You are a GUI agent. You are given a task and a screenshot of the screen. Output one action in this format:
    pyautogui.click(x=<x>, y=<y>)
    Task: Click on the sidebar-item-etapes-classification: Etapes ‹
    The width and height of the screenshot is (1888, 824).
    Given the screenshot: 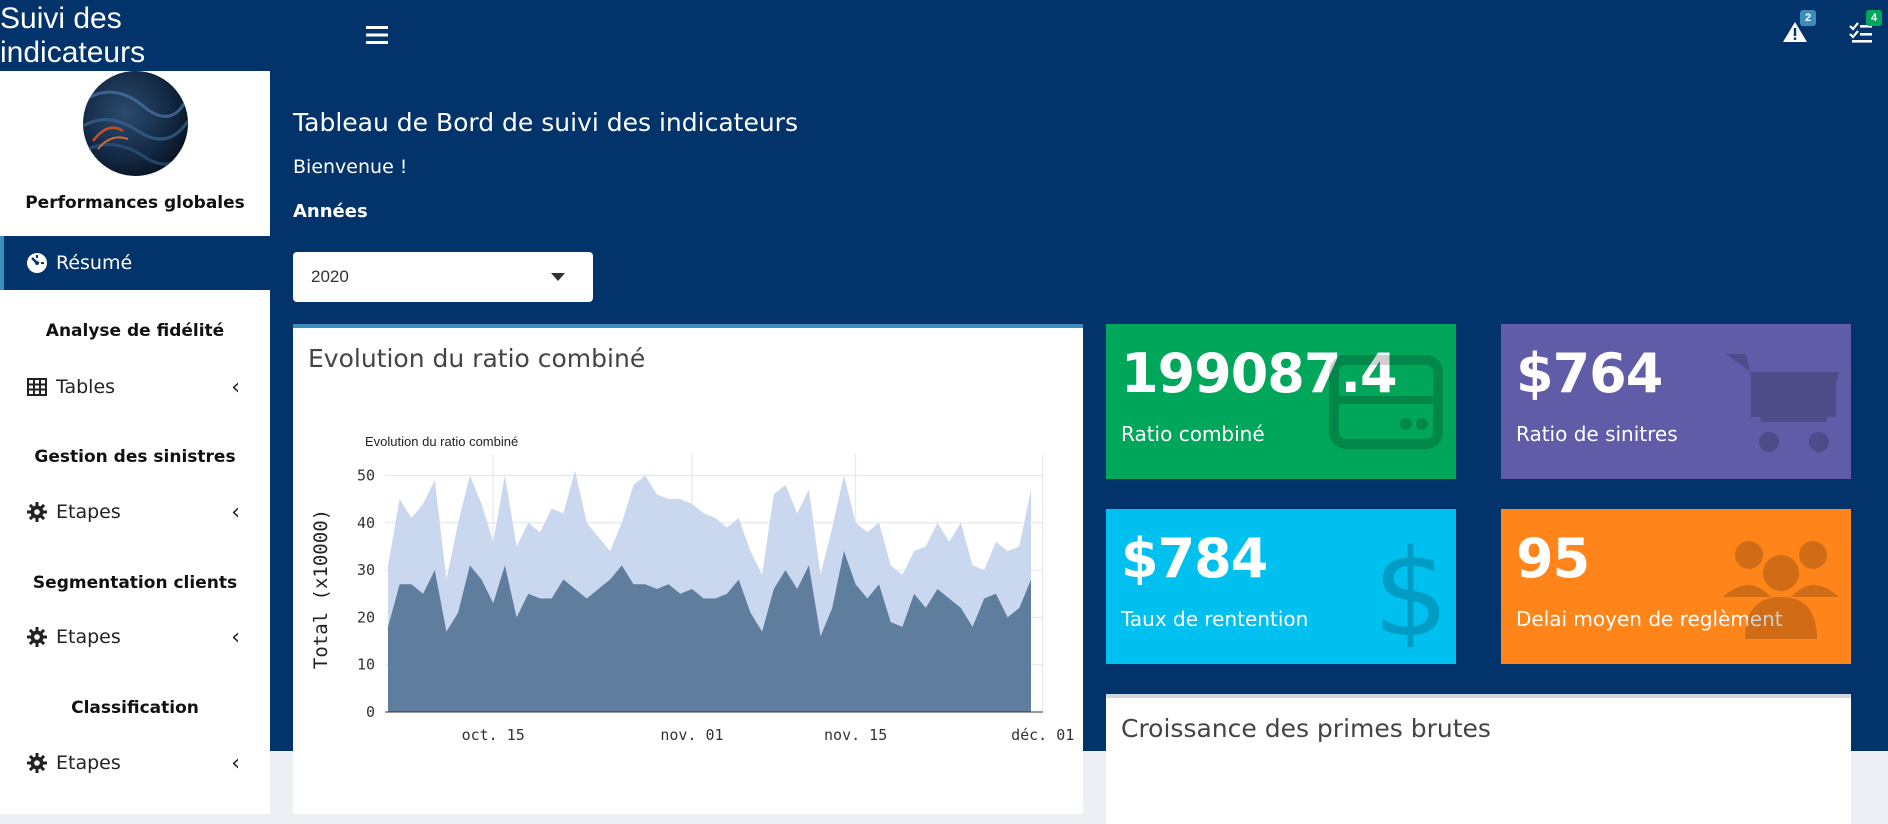 What is the action you would take?
    pyautogui.click(x=135, y=763)
    